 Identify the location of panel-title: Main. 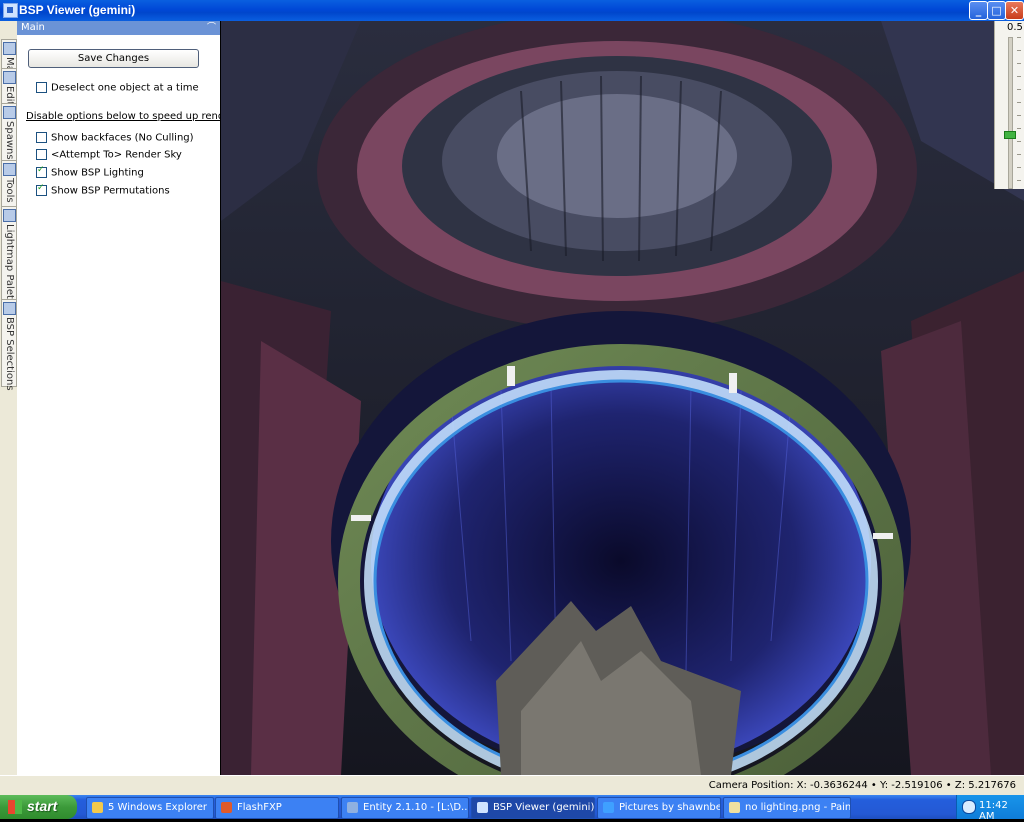
(33, 27).